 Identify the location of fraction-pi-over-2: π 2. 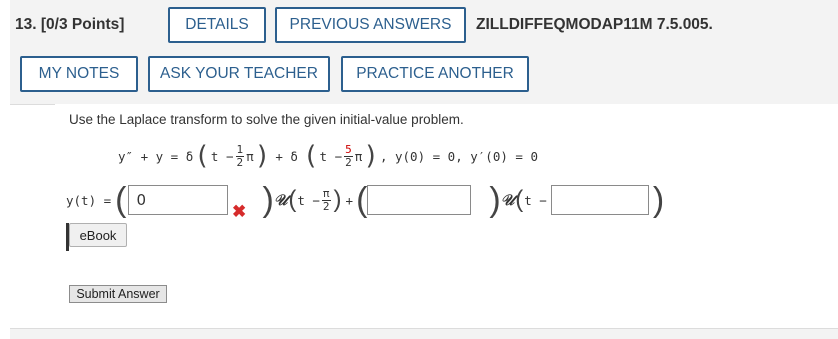
(326, 199).